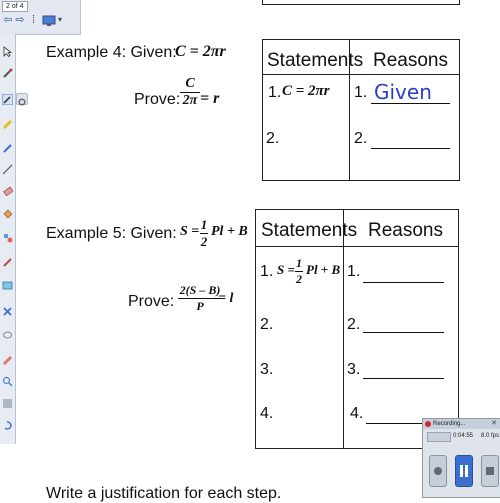 The height and width of the screenshot is (503, 500). What do you see at coordinates (157, 99) in the screenshot?
I see `example4-prove-label: Prove:` at bounding box center [157, 99].